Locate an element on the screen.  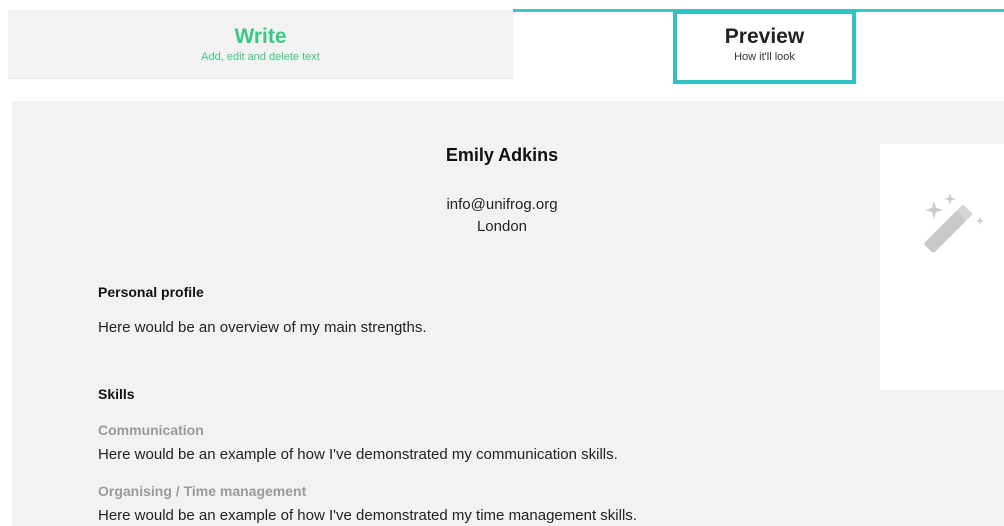
tab-preview-title: Preview is located at coordinates (764, 36).